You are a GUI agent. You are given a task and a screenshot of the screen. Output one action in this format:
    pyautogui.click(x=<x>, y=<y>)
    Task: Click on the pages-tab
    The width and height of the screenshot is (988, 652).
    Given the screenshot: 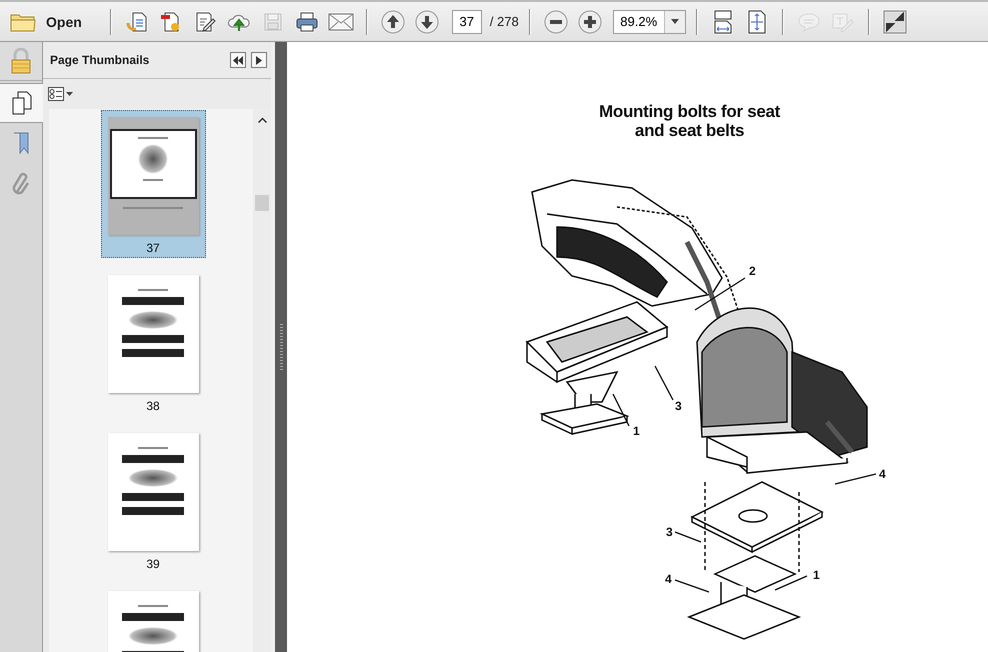 What is the action you would take?
    pyautogui.click(x=21, y=103)
    